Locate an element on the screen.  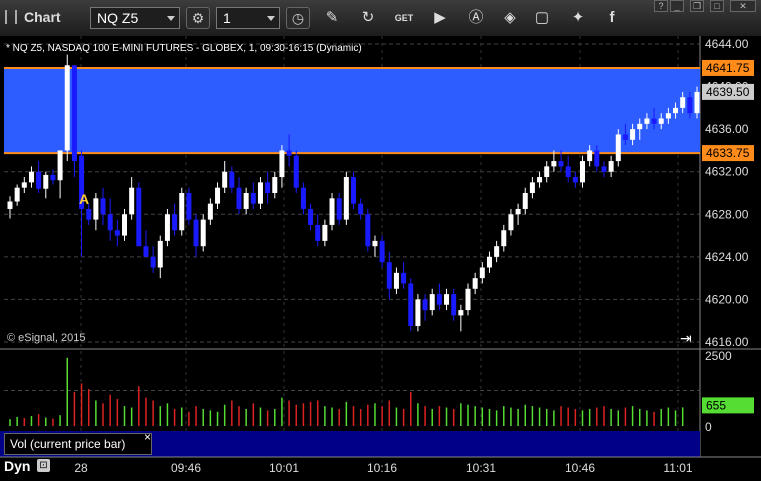
help-button: ? is located at coordinates (661, 6).